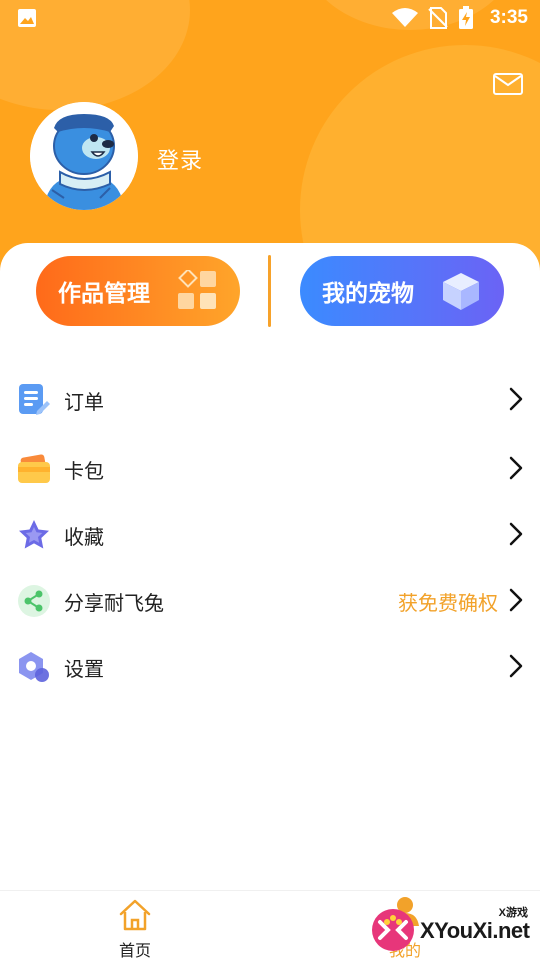  Describe the element at coordinates (34, 399) in the screenshot. I see `order-icon` at that location.